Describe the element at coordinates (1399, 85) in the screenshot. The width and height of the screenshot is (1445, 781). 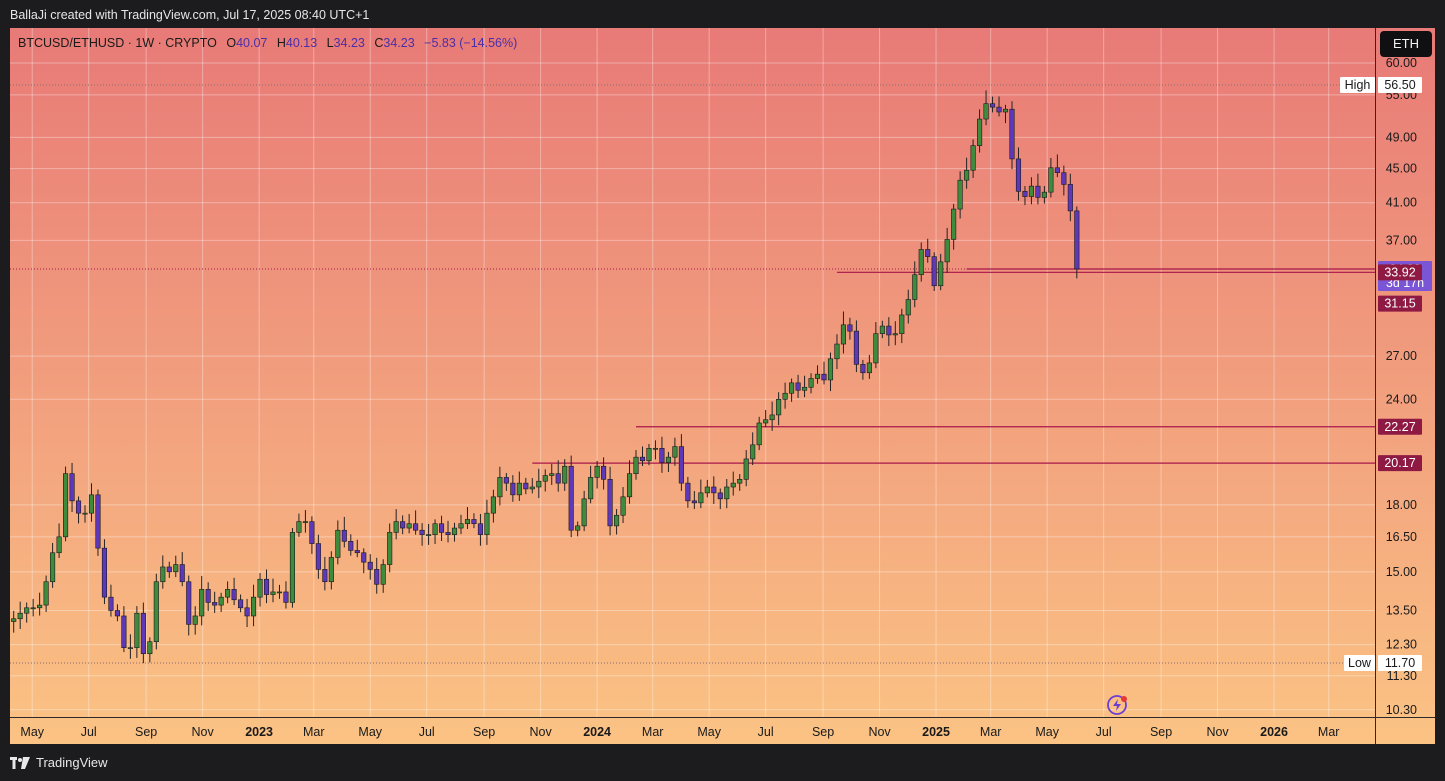
I see `high-value-label: 56.50` at that location.